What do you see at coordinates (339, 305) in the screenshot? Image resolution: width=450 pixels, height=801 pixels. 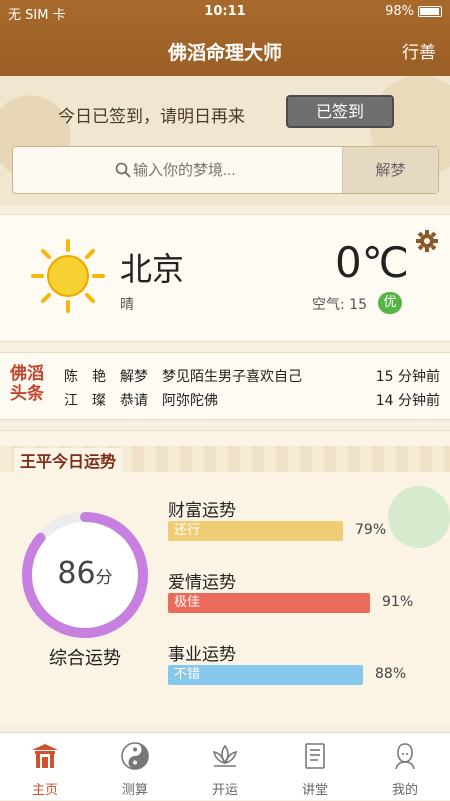 I see `air-quality-label: 空气: 15` at bounding box center [339, 305].